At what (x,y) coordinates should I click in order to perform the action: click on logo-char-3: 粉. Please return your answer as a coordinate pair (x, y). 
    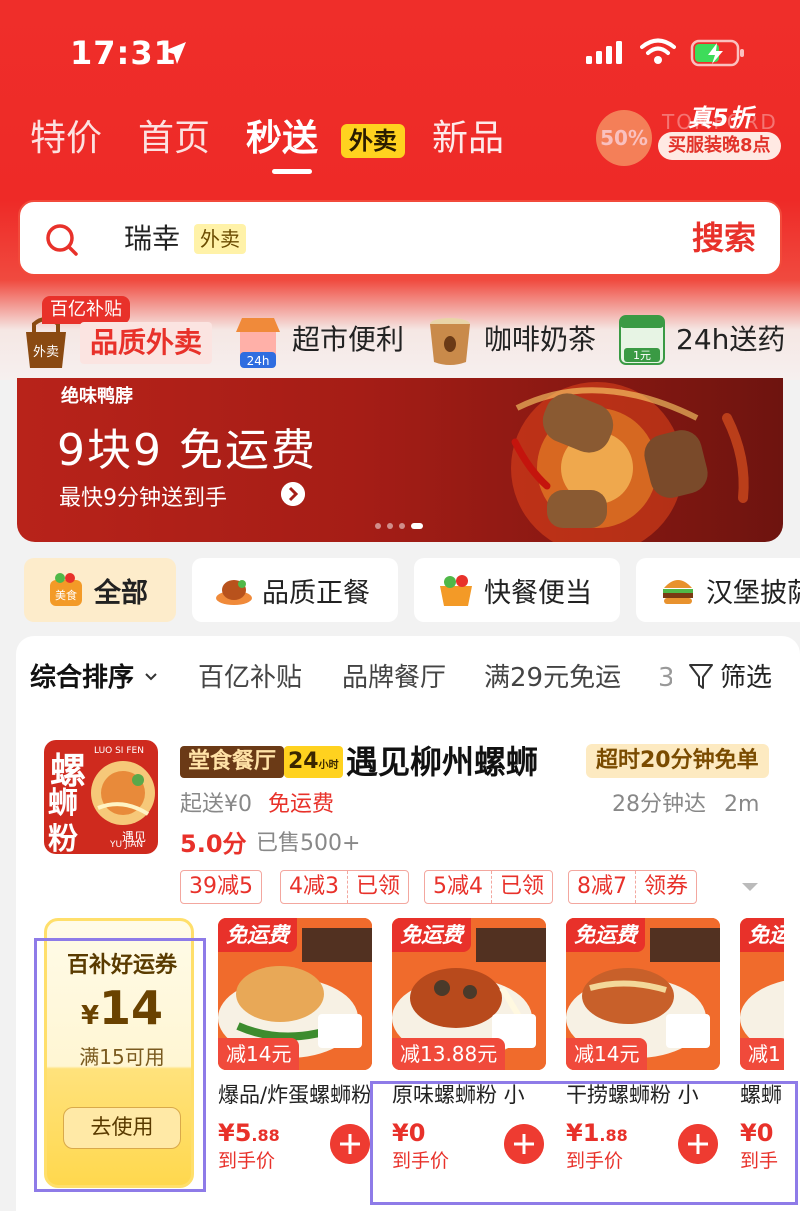
    Looking at the image, I should click on (63, 838).